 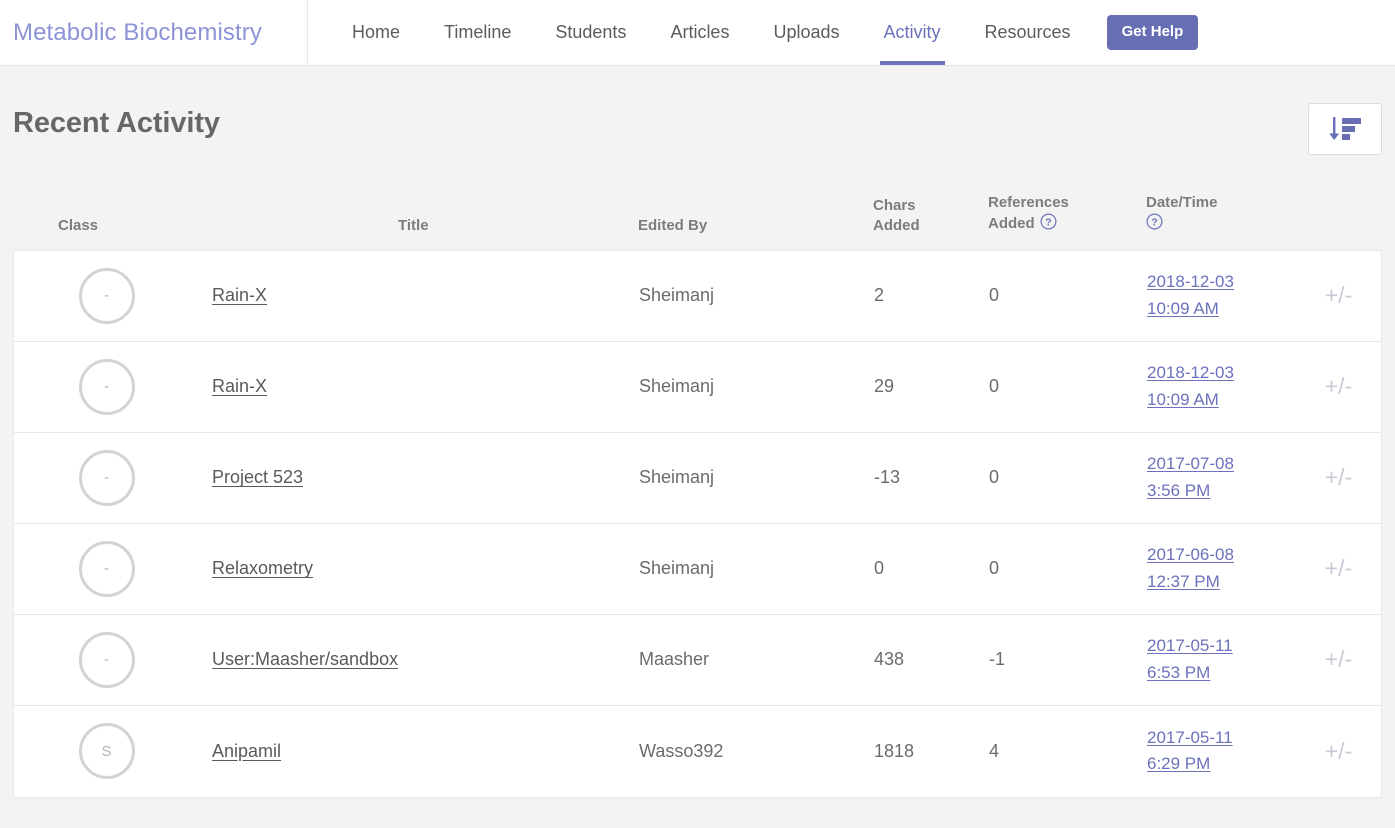 I want to click on references-help-icon: ?, so click(x=1048, y=224).